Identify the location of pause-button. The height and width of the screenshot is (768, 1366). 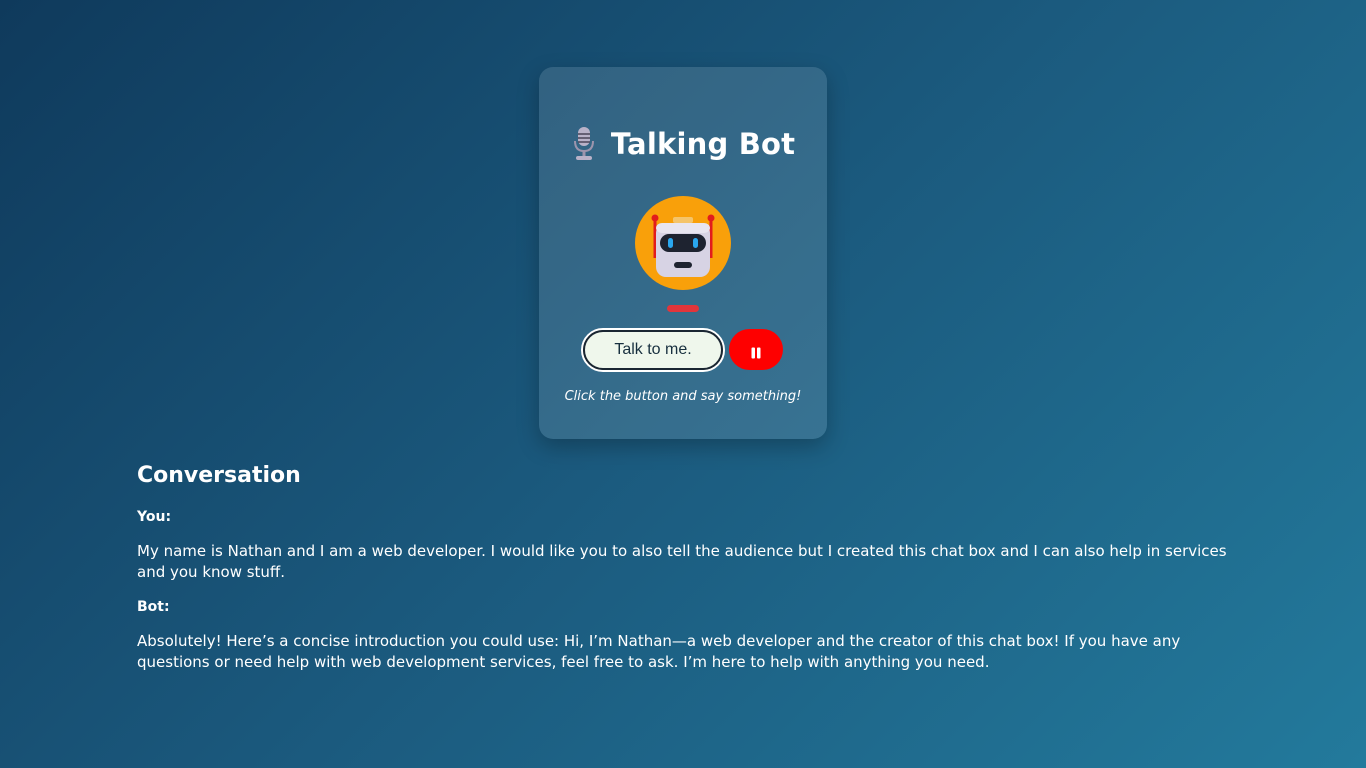
(756, 349).